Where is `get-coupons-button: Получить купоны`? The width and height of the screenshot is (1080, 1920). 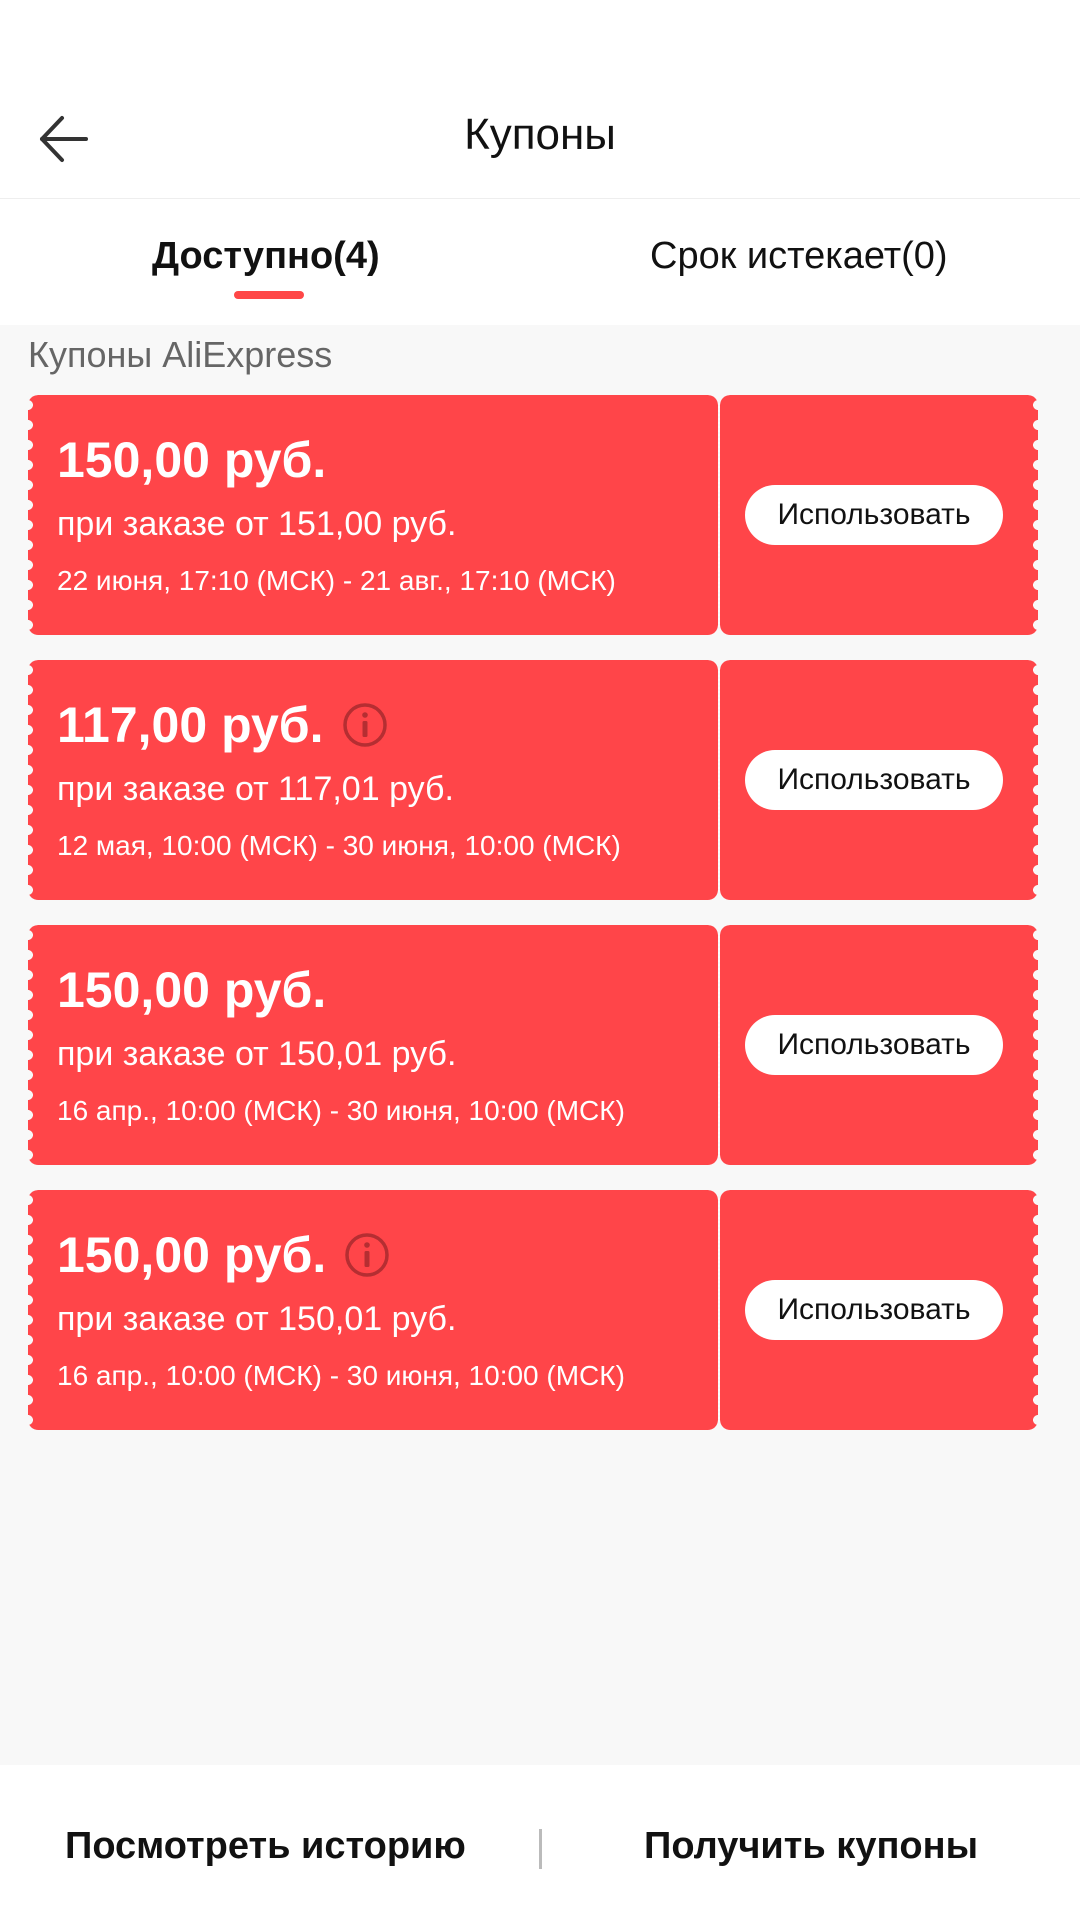 get-coupons-button: Получить купоны is located at coordinates (811, 1846).